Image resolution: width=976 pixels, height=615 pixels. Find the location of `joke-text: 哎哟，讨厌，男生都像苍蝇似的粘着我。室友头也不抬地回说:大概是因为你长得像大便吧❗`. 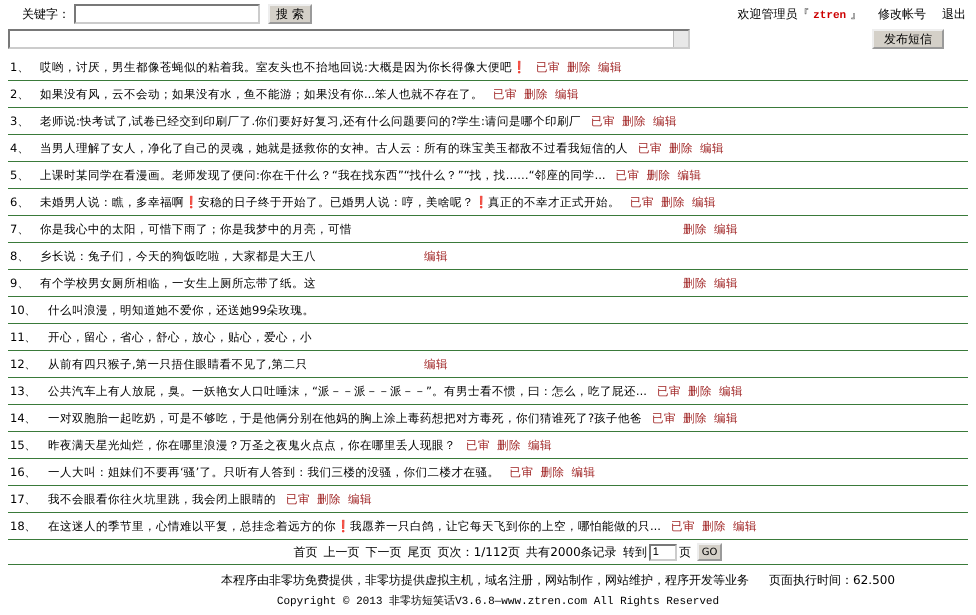

joke-text: 哎哟，讨厌，男生都像苍蝇似的粘着我。室友头也不抬地回说:大概是因为你长得像大便吧❗ is located at coordinates (283, 67).